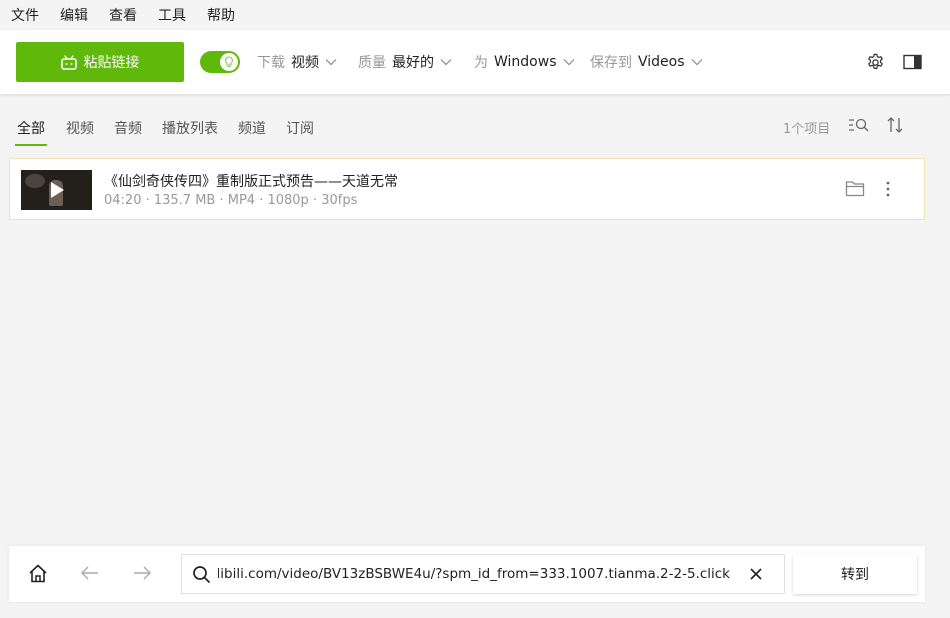 The image size is (950, 618). I want to click on arrow-left-icon, so click(89, 573).